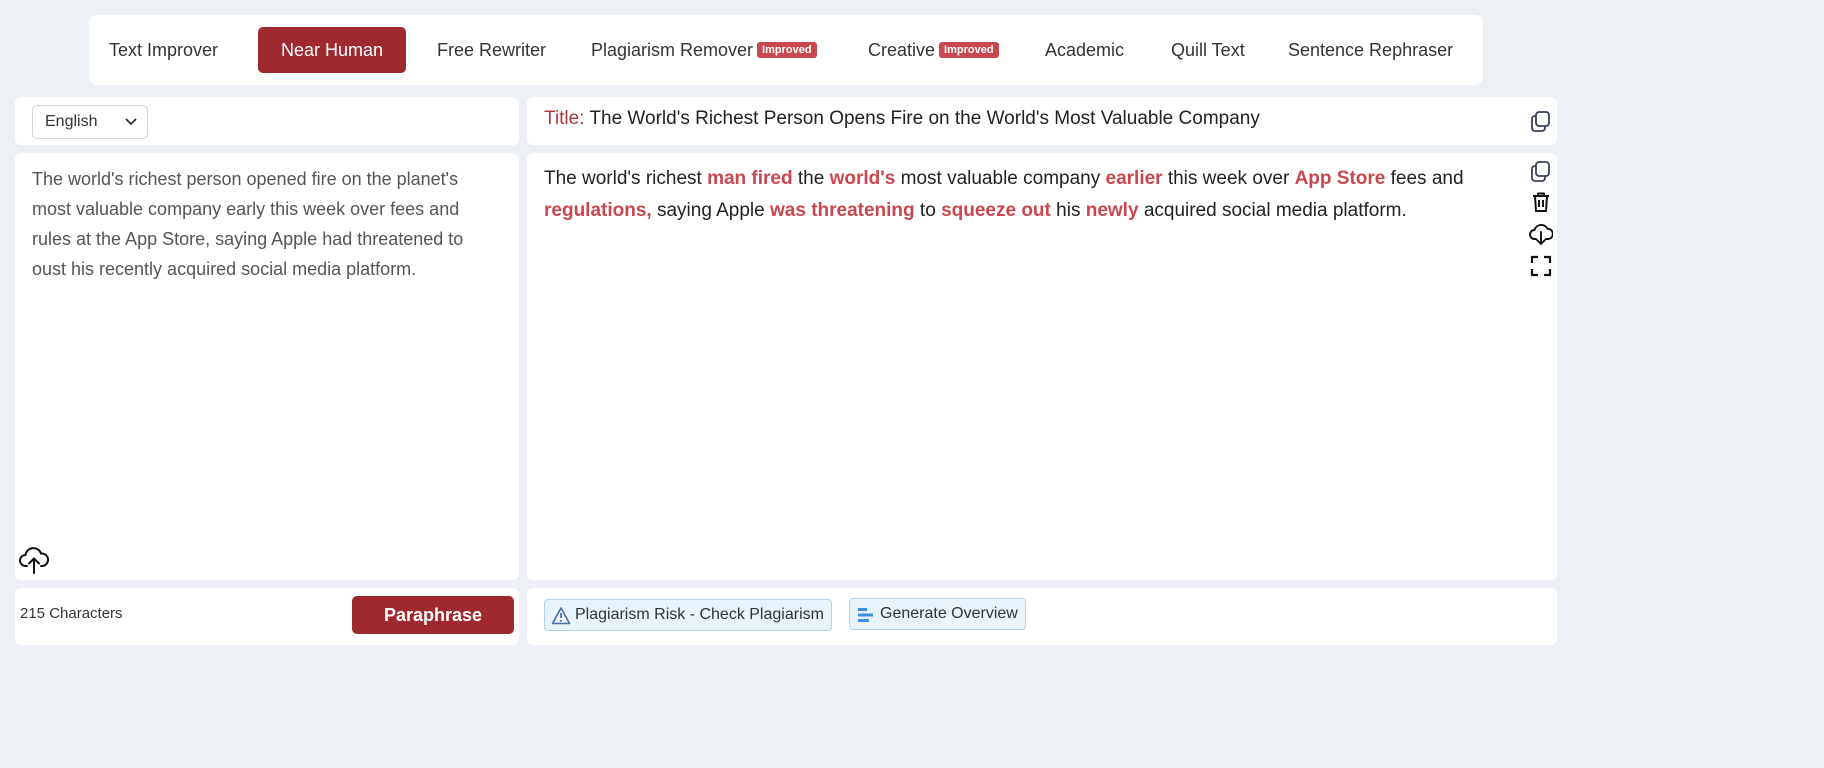 Image resolution: width=1824 pixels, height=768 pixels. What do you see at coordinates (267, 121) in the screenshot?
I see `language-bar: English` at bounding box center [267, 121].